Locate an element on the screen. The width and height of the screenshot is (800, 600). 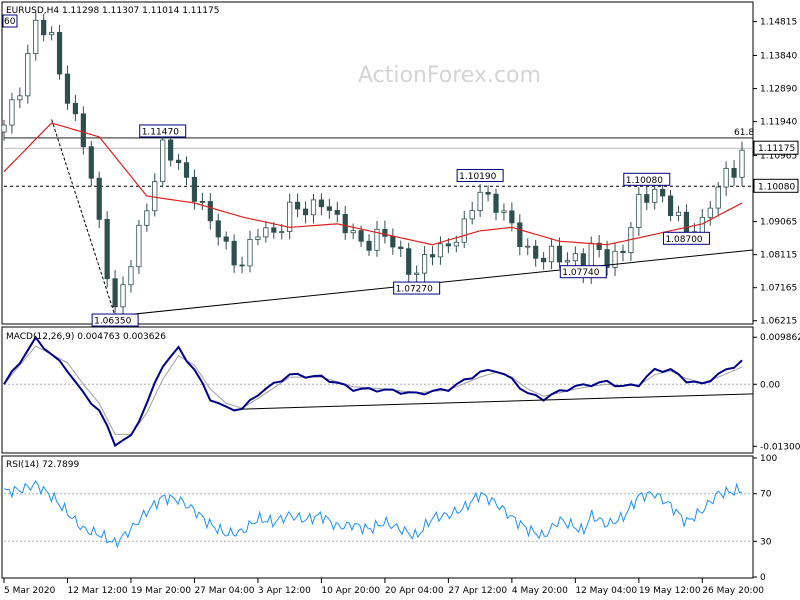
corner-label: 60 is located at coordinates (10, 22).